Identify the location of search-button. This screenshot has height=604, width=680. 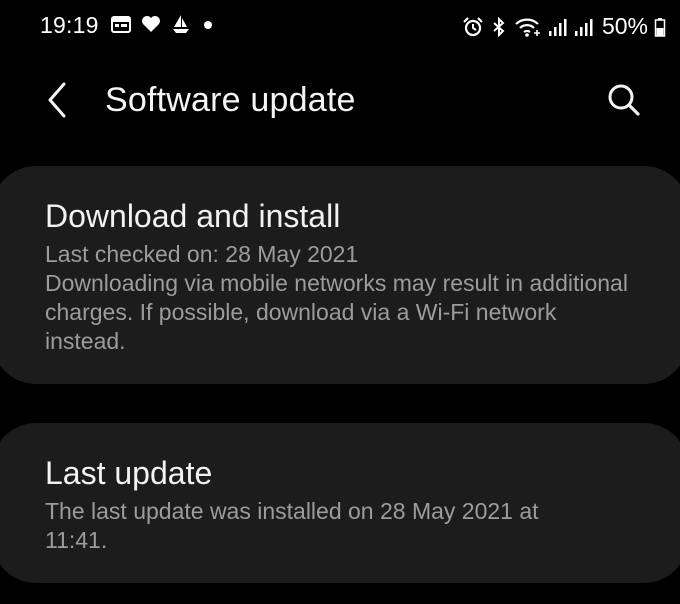
(624, 100).